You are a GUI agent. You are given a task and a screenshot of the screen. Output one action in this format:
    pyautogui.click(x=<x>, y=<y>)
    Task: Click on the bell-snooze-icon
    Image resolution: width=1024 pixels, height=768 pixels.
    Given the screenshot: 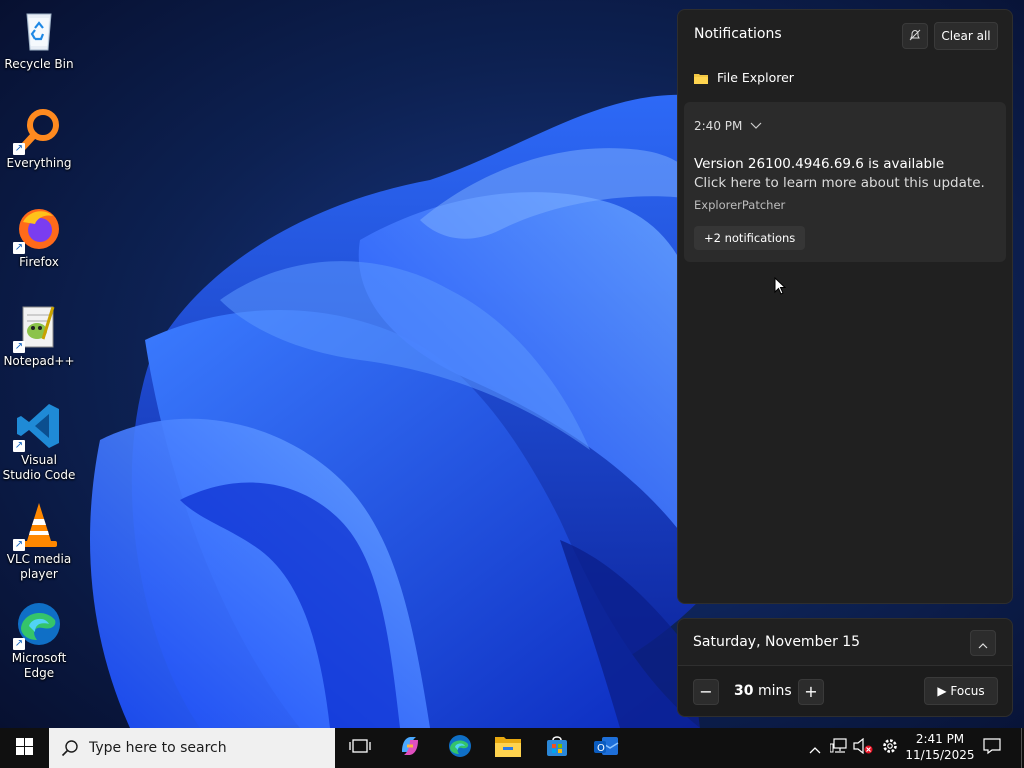 What is the action you would take?
    pyautogui.click(x=915, y=36)
    